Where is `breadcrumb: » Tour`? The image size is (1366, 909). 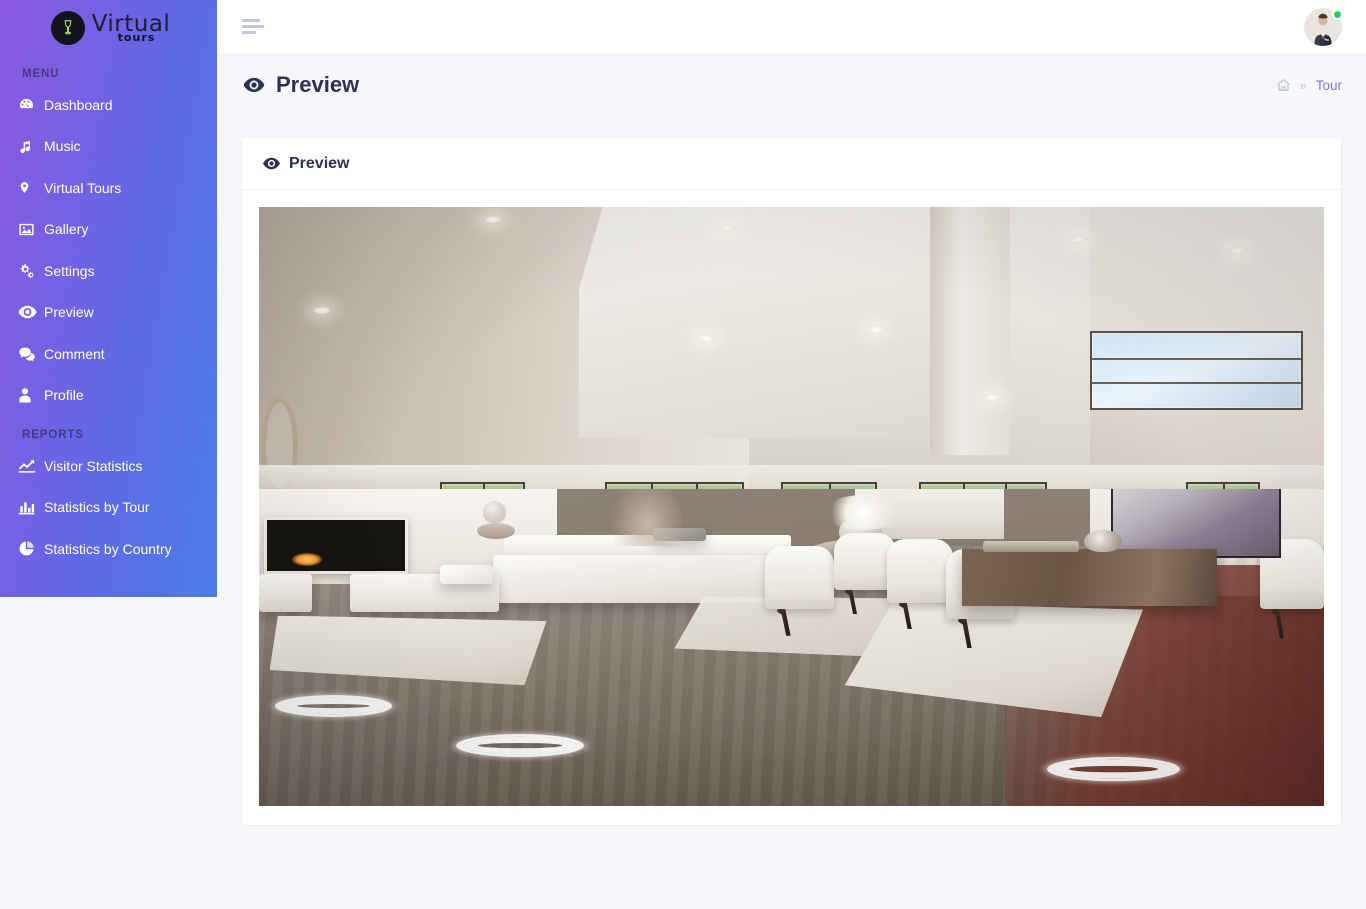 breadcrumb: » Tour is located at coordinates (1309, 85).